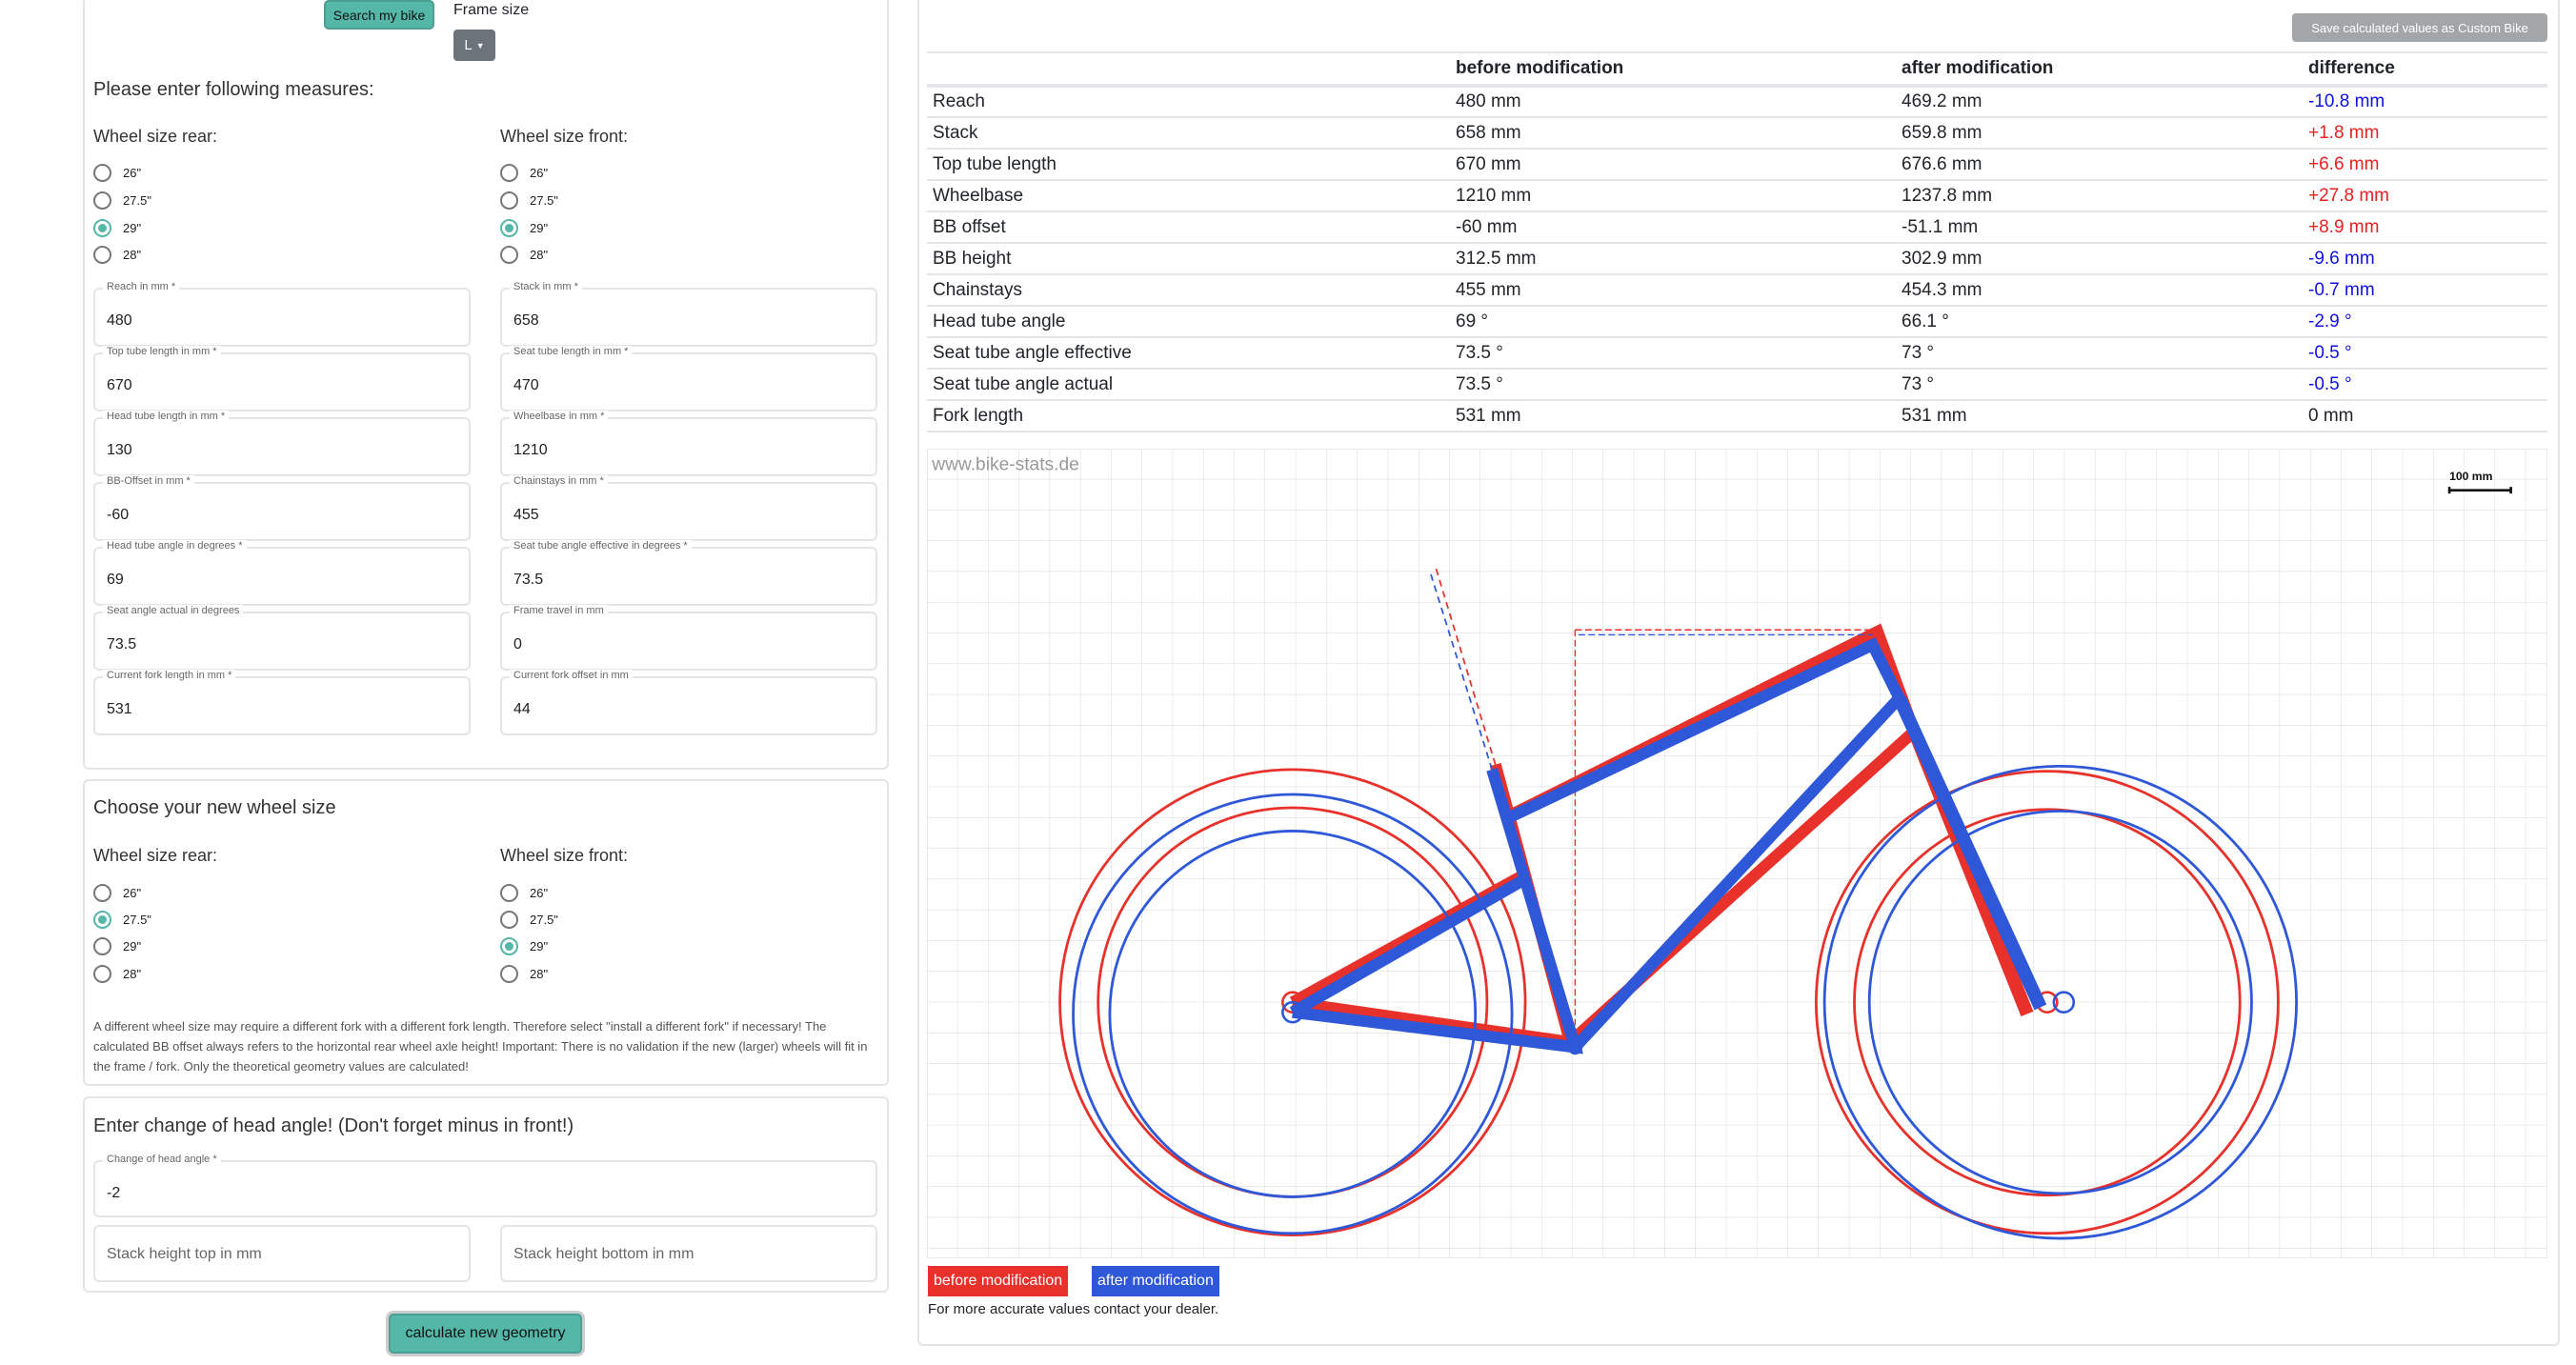  I want to click on scale-label: 100 mm, so click(2471, 476).